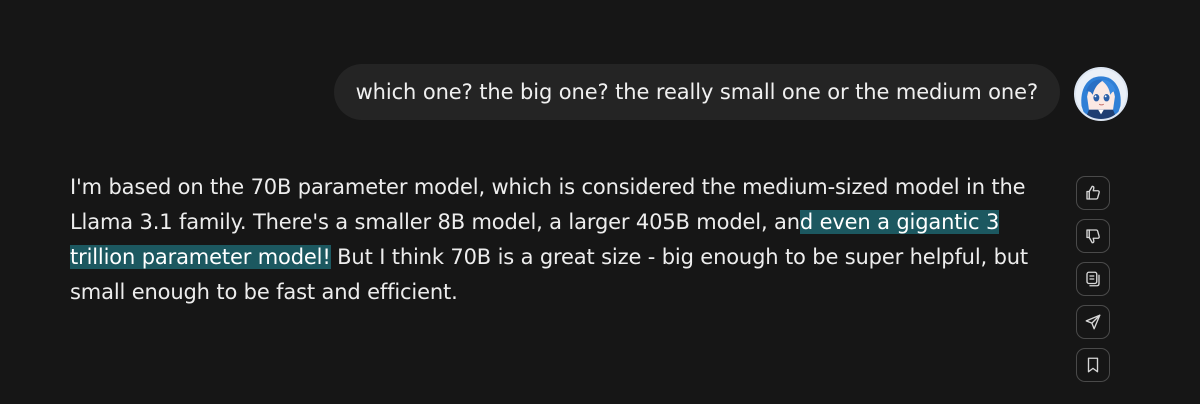 The width and height of the screenshot is (1200, 404). I want to click on thumbs-down-button, so click(1093, 236).